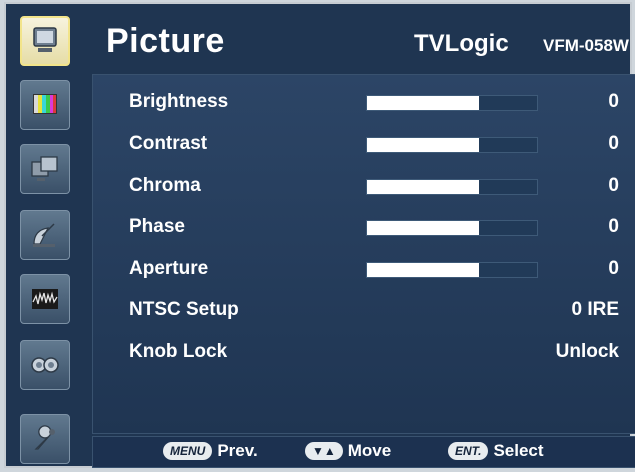 Image resolution: width=635 pixels, height=472 pixels. I want to click on chroma-slider, so click(452, 187).